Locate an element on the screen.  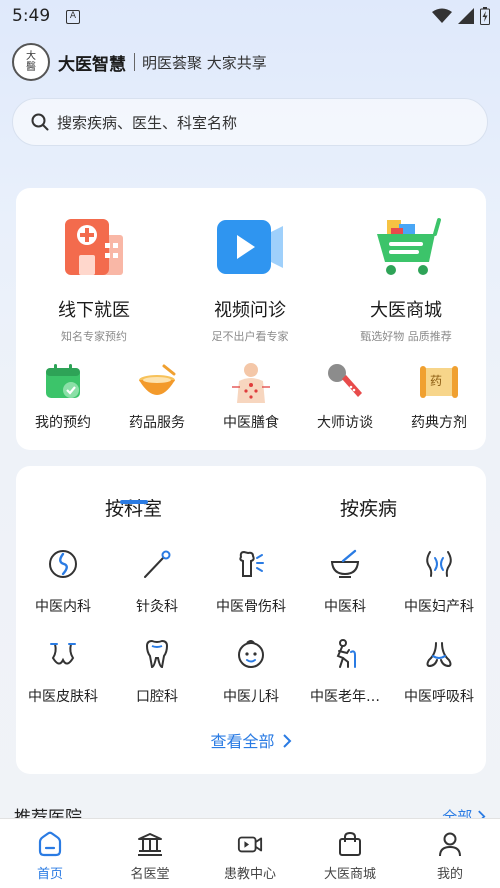
service-video-consult: 视频问诊 足不出户看专家 is located at coordinates (250, 278).